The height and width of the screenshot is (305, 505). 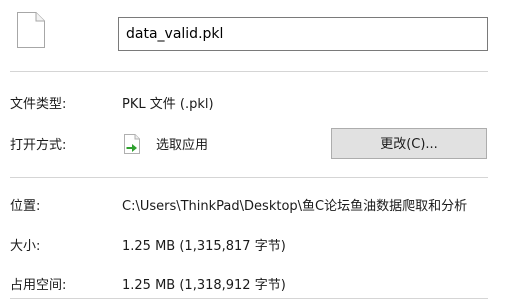 I want to click on file-name-field, so click(x=303, y=34).